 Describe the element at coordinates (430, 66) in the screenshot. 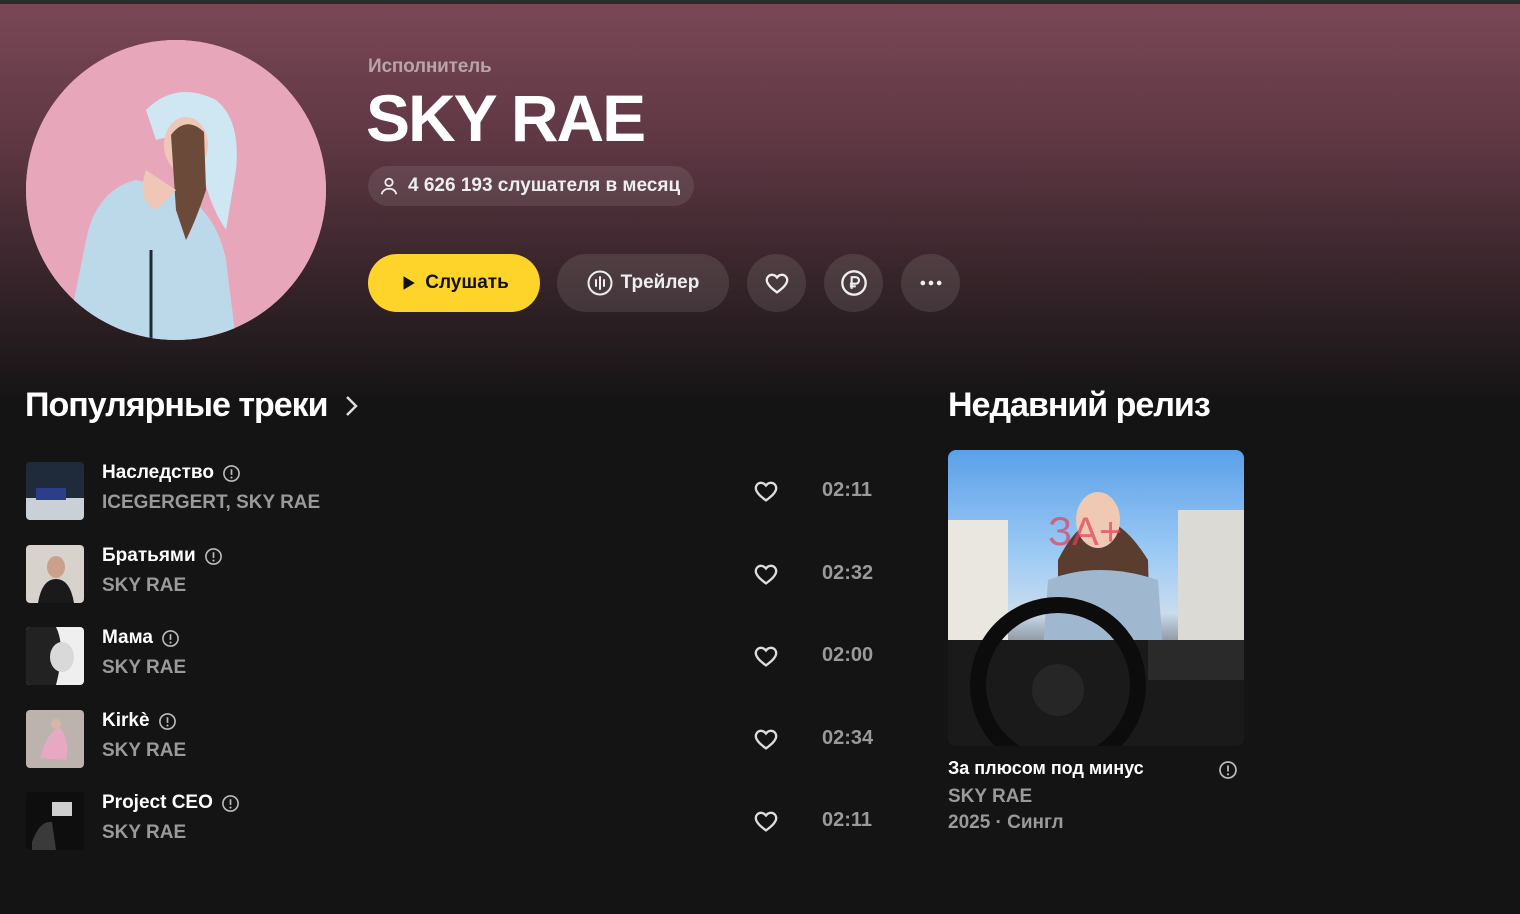

I see `artist-type-label: Исполнитель` at that location.